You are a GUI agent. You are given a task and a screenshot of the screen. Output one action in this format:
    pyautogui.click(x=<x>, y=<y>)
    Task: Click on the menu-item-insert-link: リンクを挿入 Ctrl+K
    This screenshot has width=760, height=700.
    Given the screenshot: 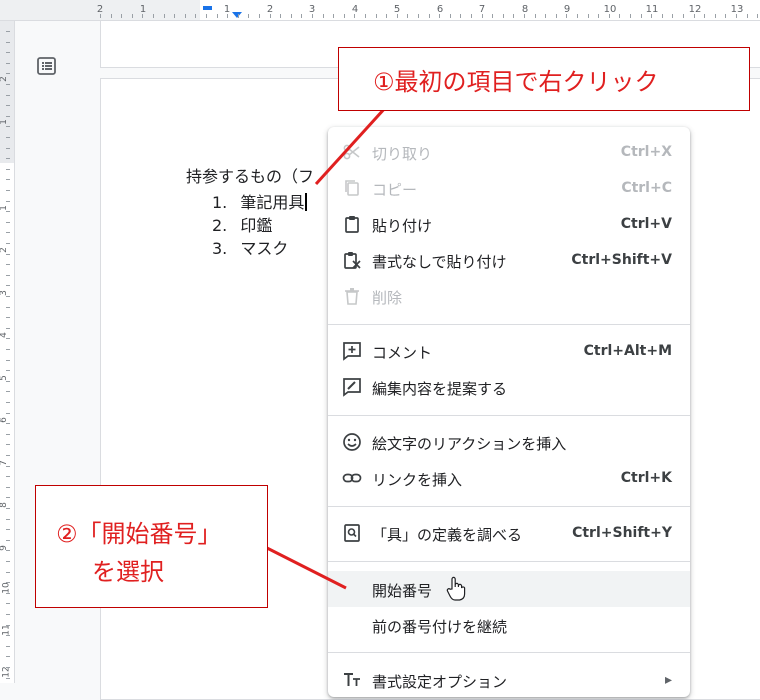 What is the action you would take?
    pyautogui.click(x=509, y=478)
    